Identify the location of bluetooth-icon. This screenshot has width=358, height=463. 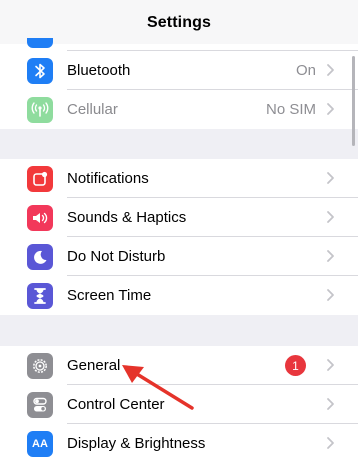
(40, 70).